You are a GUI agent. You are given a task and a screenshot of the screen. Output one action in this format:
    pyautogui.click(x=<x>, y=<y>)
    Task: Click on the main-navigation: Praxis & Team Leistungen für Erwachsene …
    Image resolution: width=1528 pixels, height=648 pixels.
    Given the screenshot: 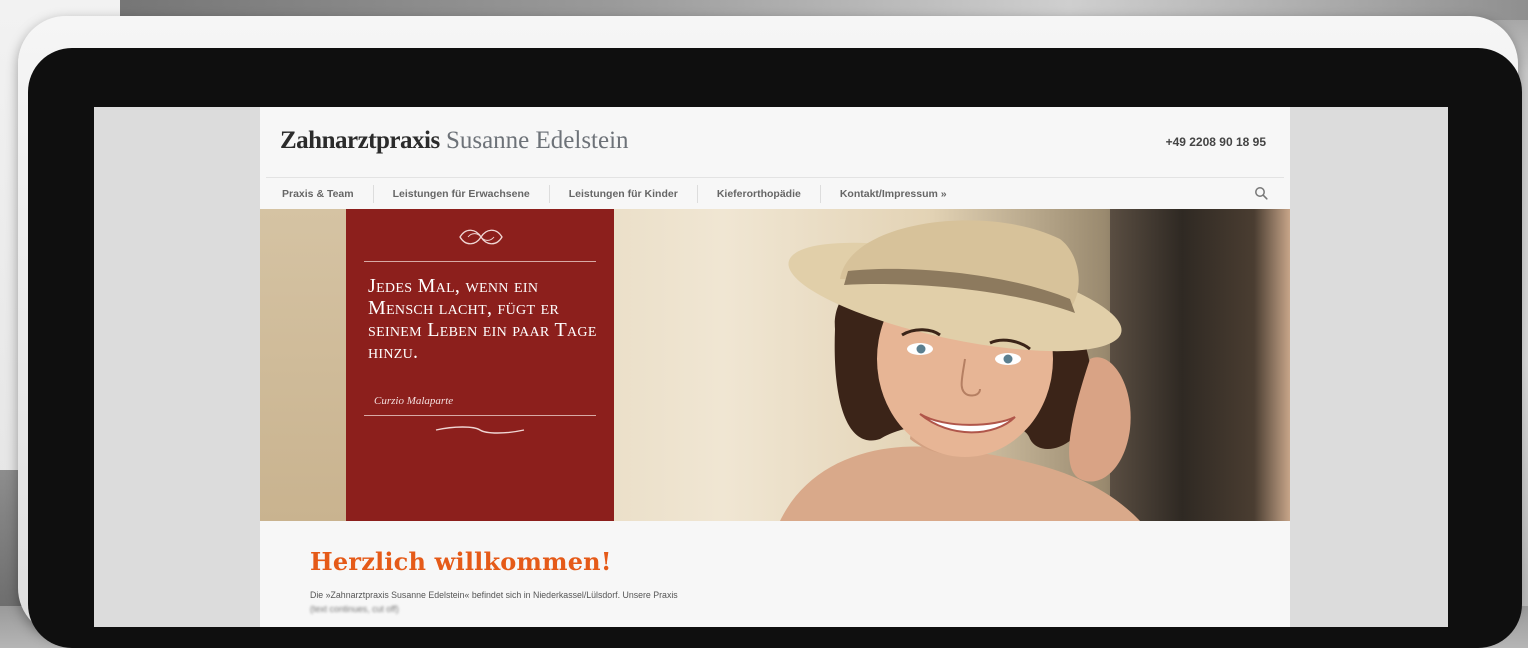 What is the action you would take?
    pyautogui.click(x=775, y=194)
    